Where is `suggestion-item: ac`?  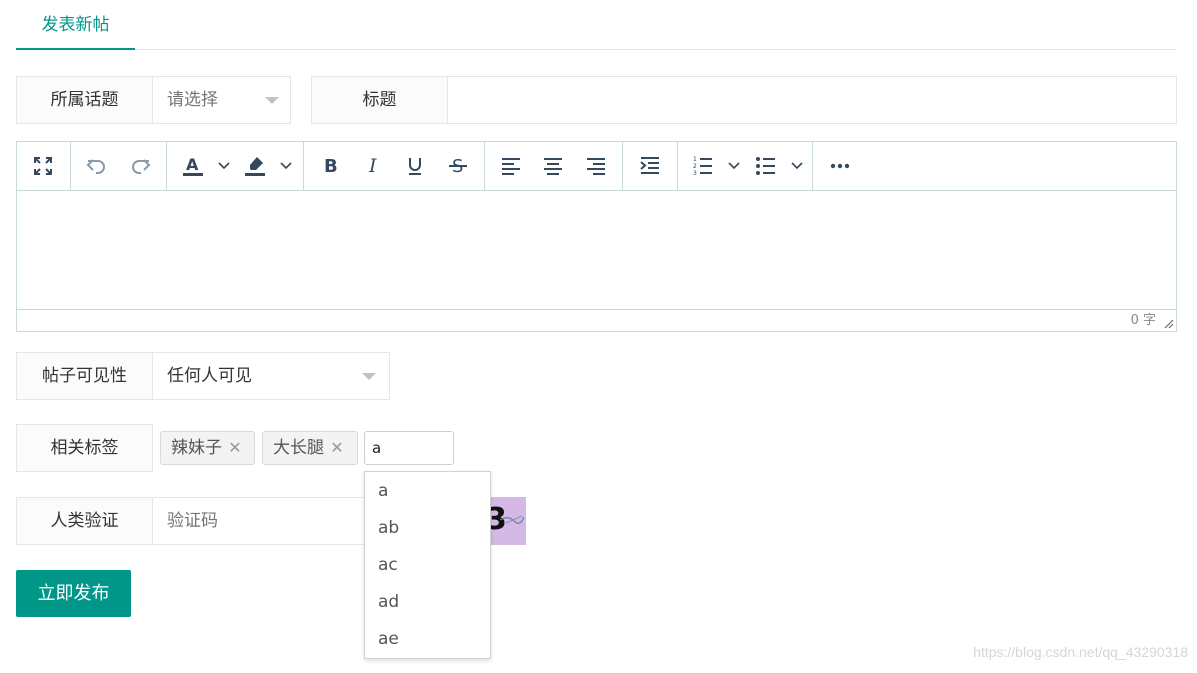
suggestion-item: ac is located at coordinates (427, 565).